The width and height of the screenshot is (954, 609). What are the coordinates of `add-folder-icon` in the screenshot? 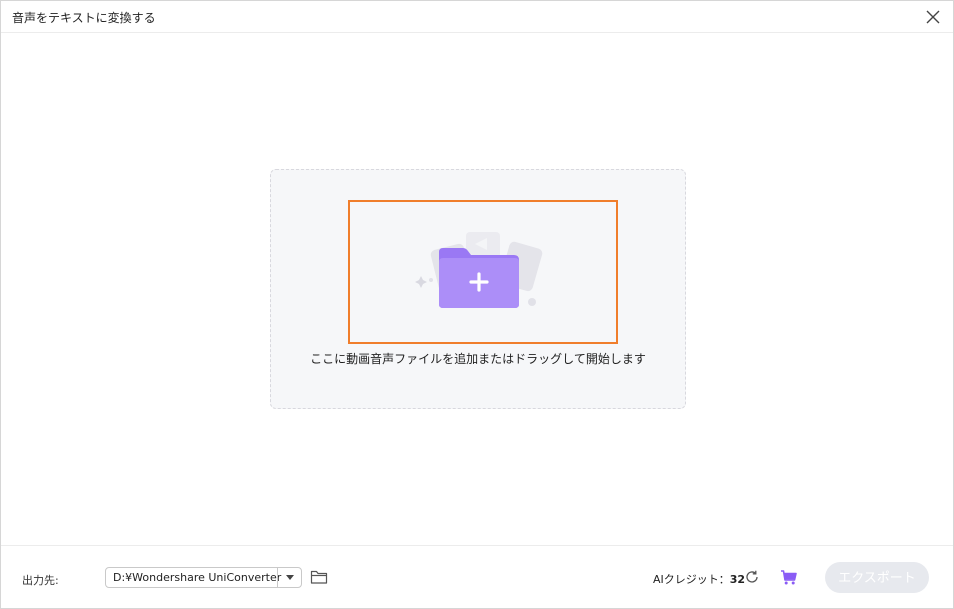 It's located at (479, 270).